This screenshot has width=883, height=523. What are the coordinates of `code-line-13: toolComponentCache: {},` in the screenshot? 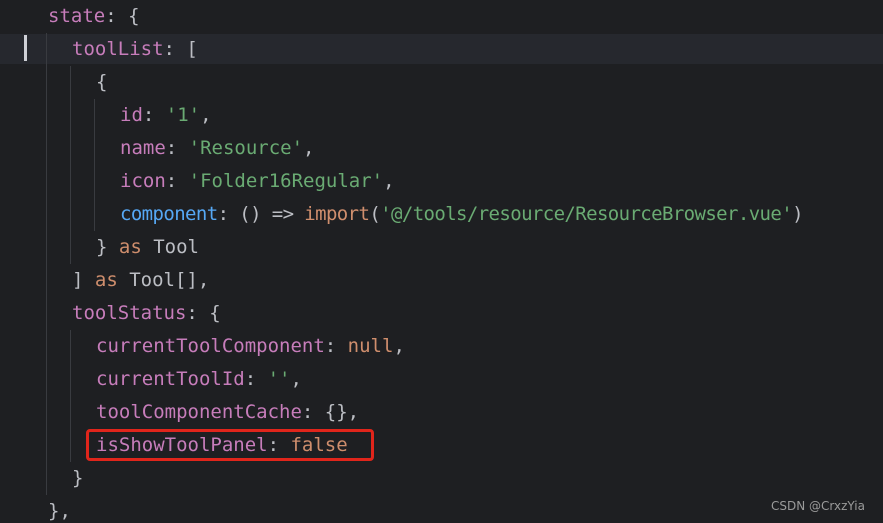 It's located at (227, 412).